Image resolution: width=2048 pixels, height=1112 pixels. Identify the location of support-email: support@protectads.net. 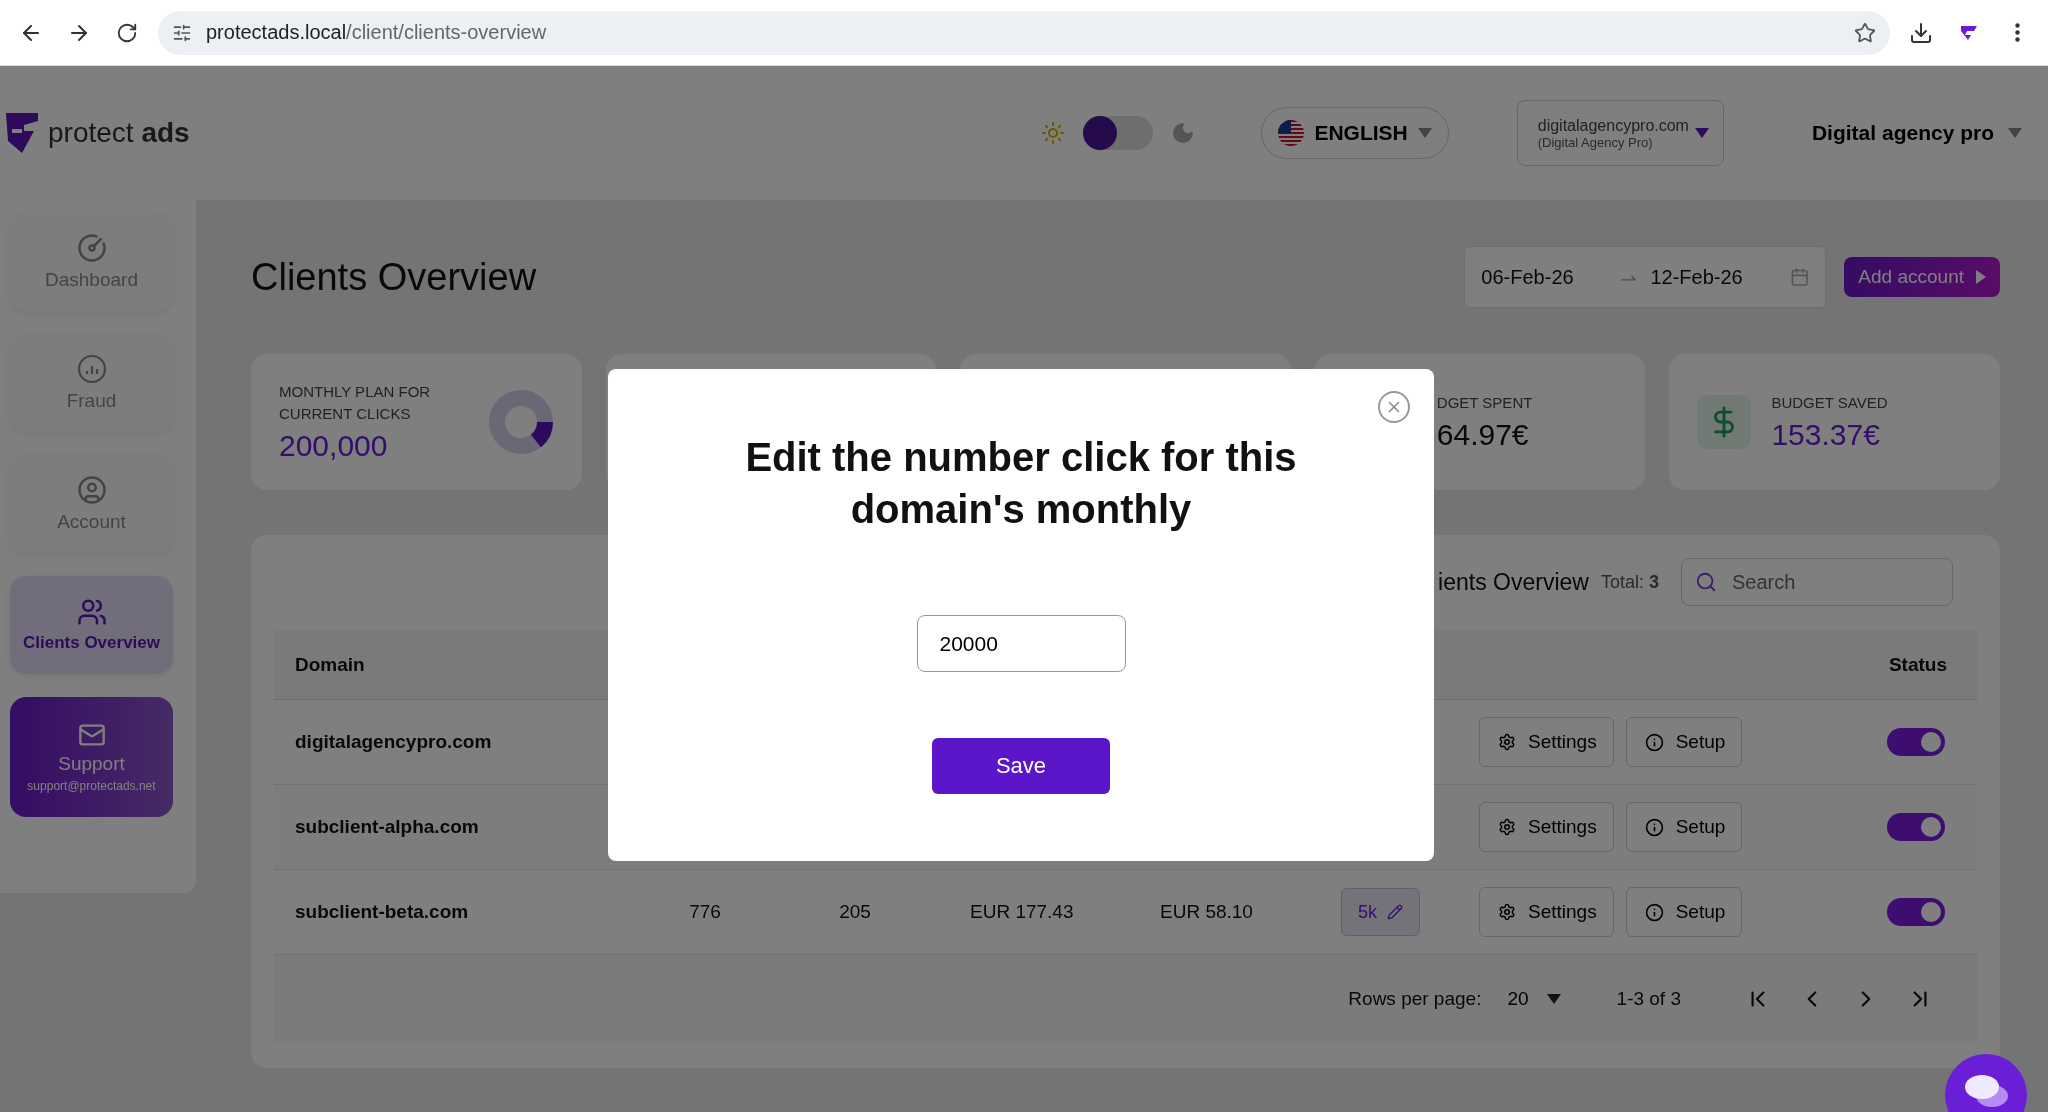
(91, 786).